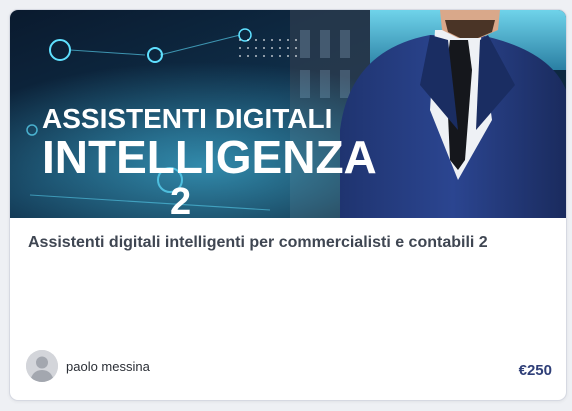 The image size is (572, 411). Describe the element at coordinates (535, 370) in the screenshot. I see `course-price: €250` at that location.